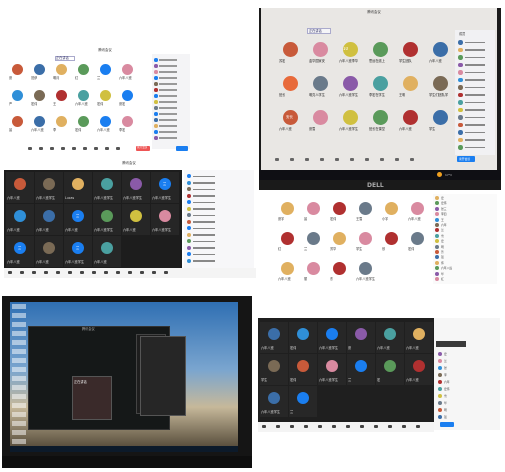 Image resolution: width=505 pixels, height=472 pixels. I want to click on sidebar-selected-row, so click(451, 344).